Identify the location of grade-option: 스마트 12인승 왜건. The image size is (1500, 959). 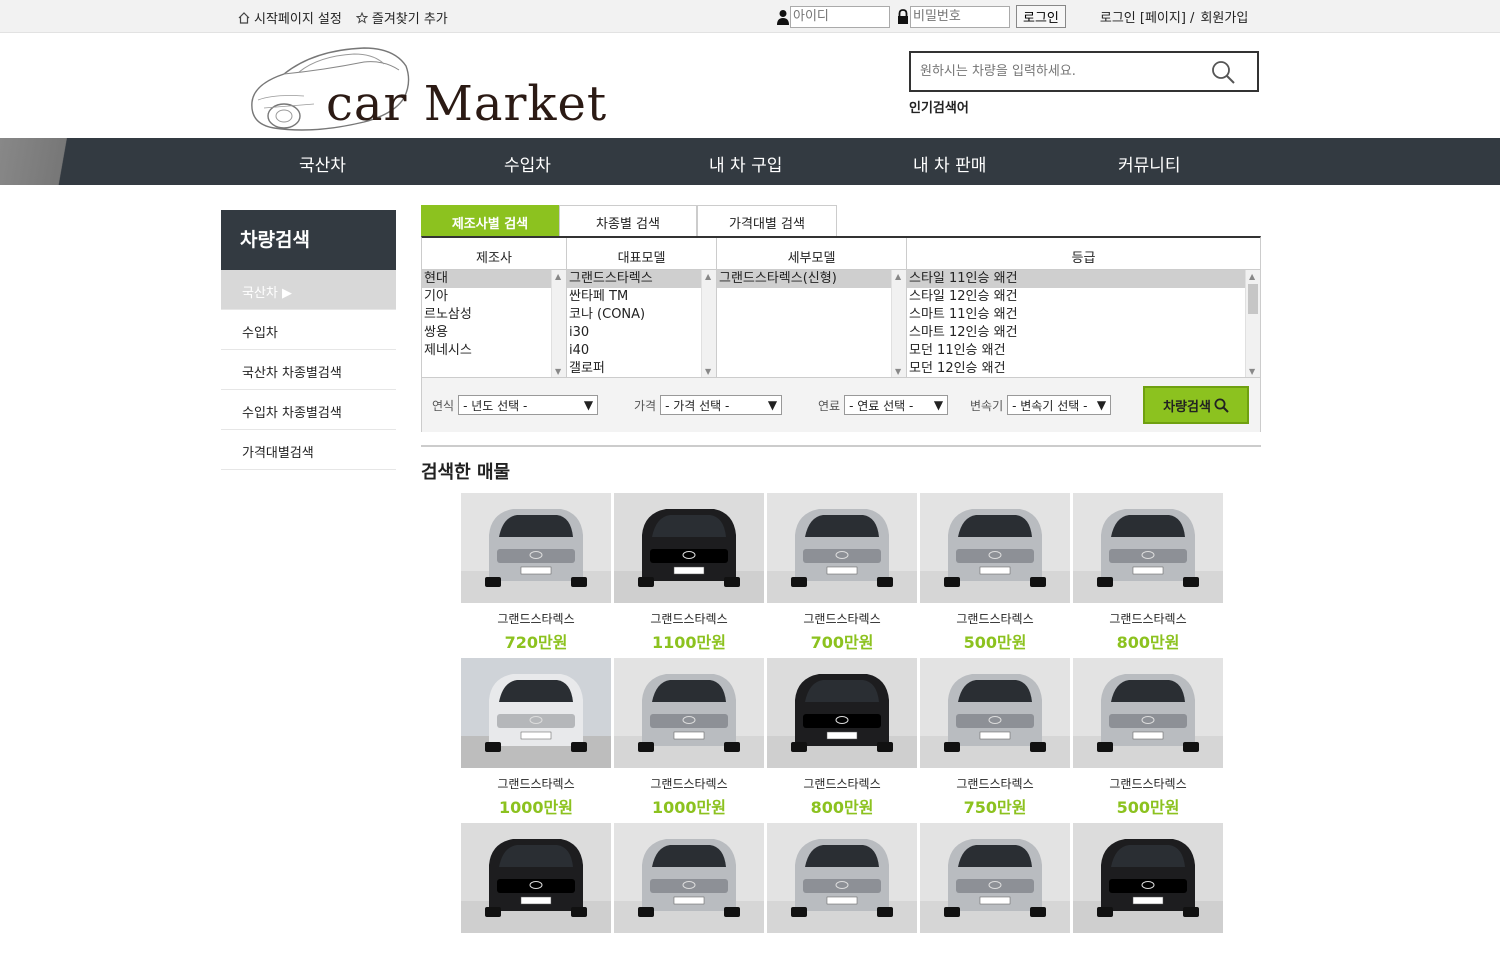
(1083, 333).